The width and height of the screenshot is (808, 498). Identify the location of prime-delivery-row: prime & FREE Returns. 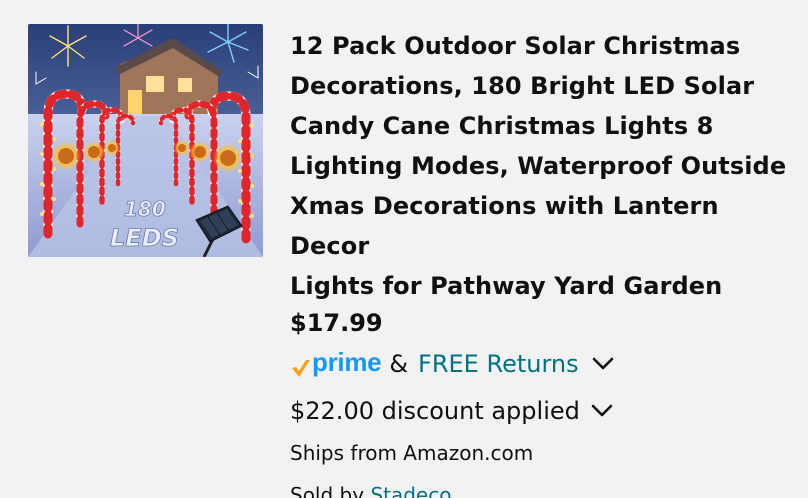
(540, 364).